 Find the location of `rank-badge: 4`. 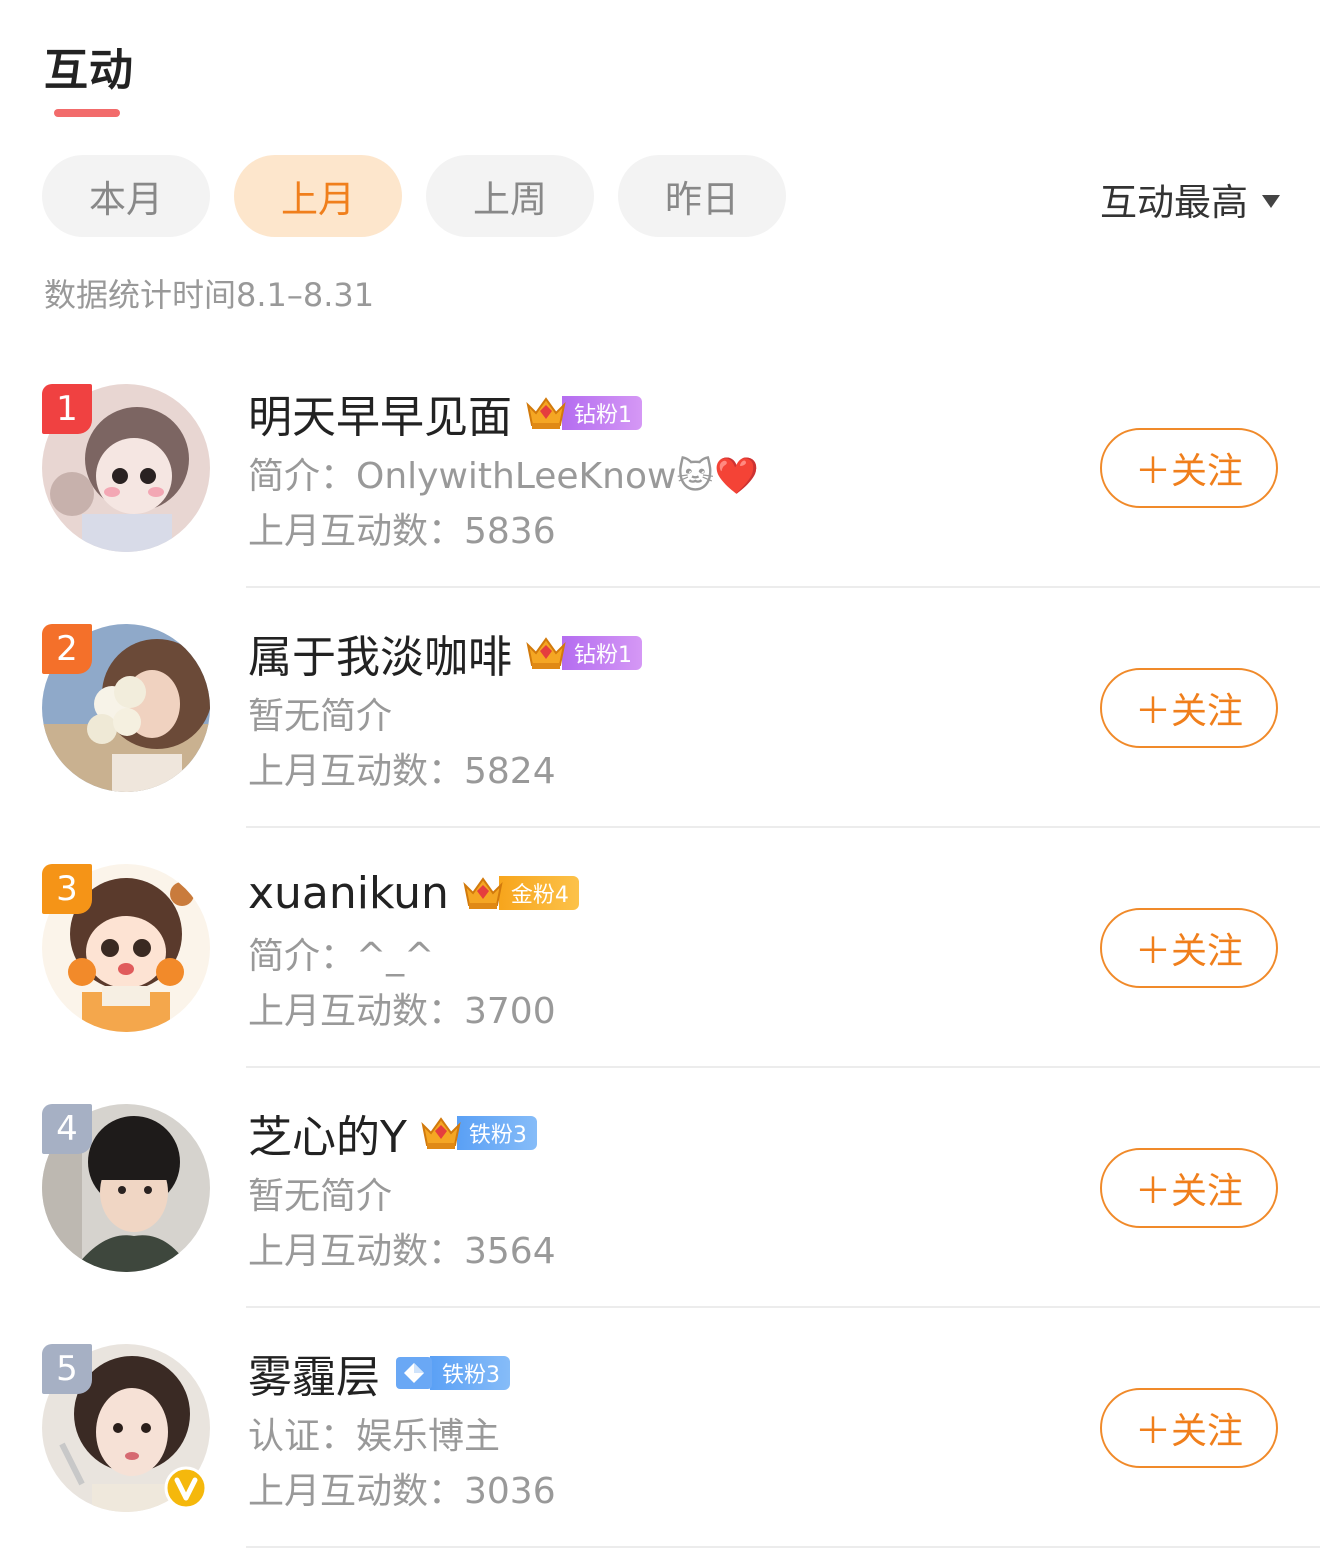

rank-badge: 4 is located at coordinates (67, 1129).